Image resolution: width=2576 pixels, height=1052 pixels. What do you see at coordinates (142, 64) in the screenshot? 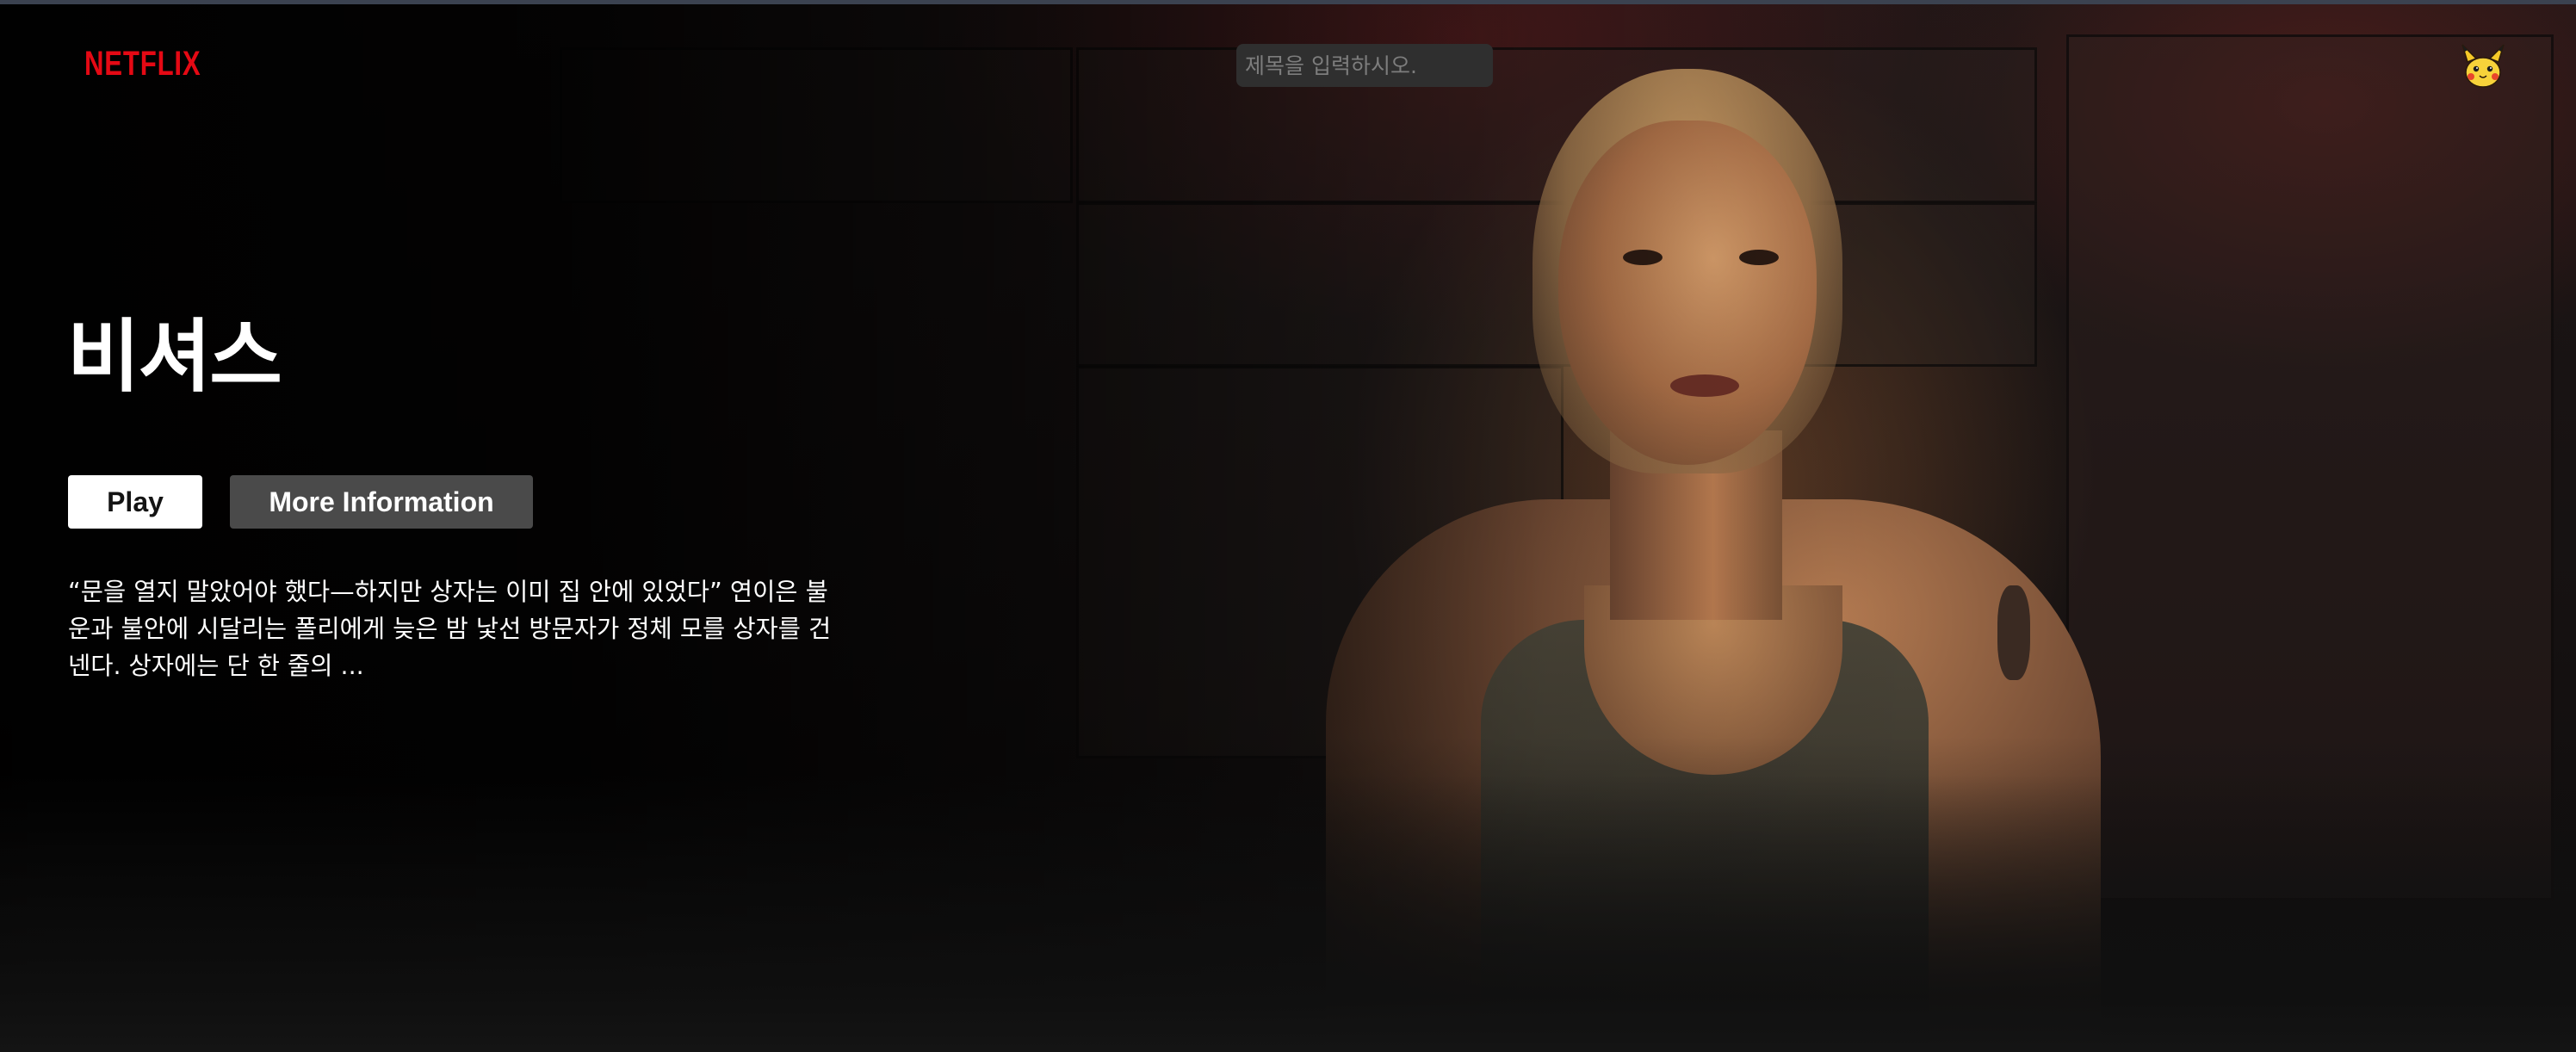
I see `netflix-logo: NETFLIX` at bounding box center [142, 64].